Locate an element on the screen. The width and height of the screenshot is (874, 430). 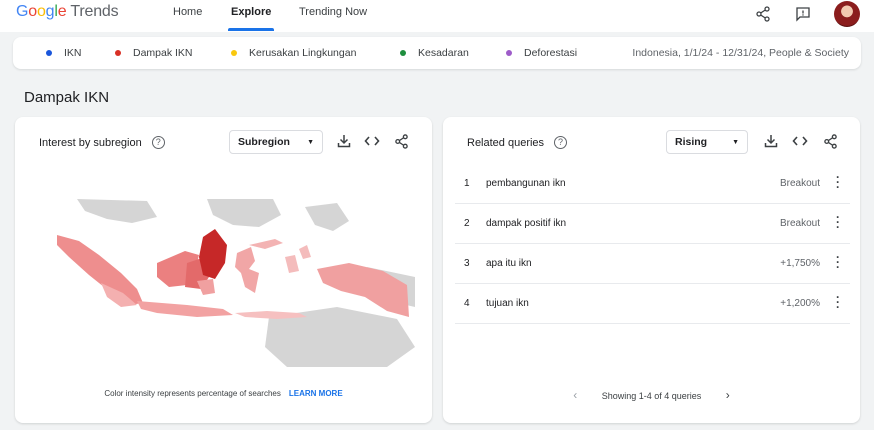
next-page-icon: › is located at coordinates (728, 395).